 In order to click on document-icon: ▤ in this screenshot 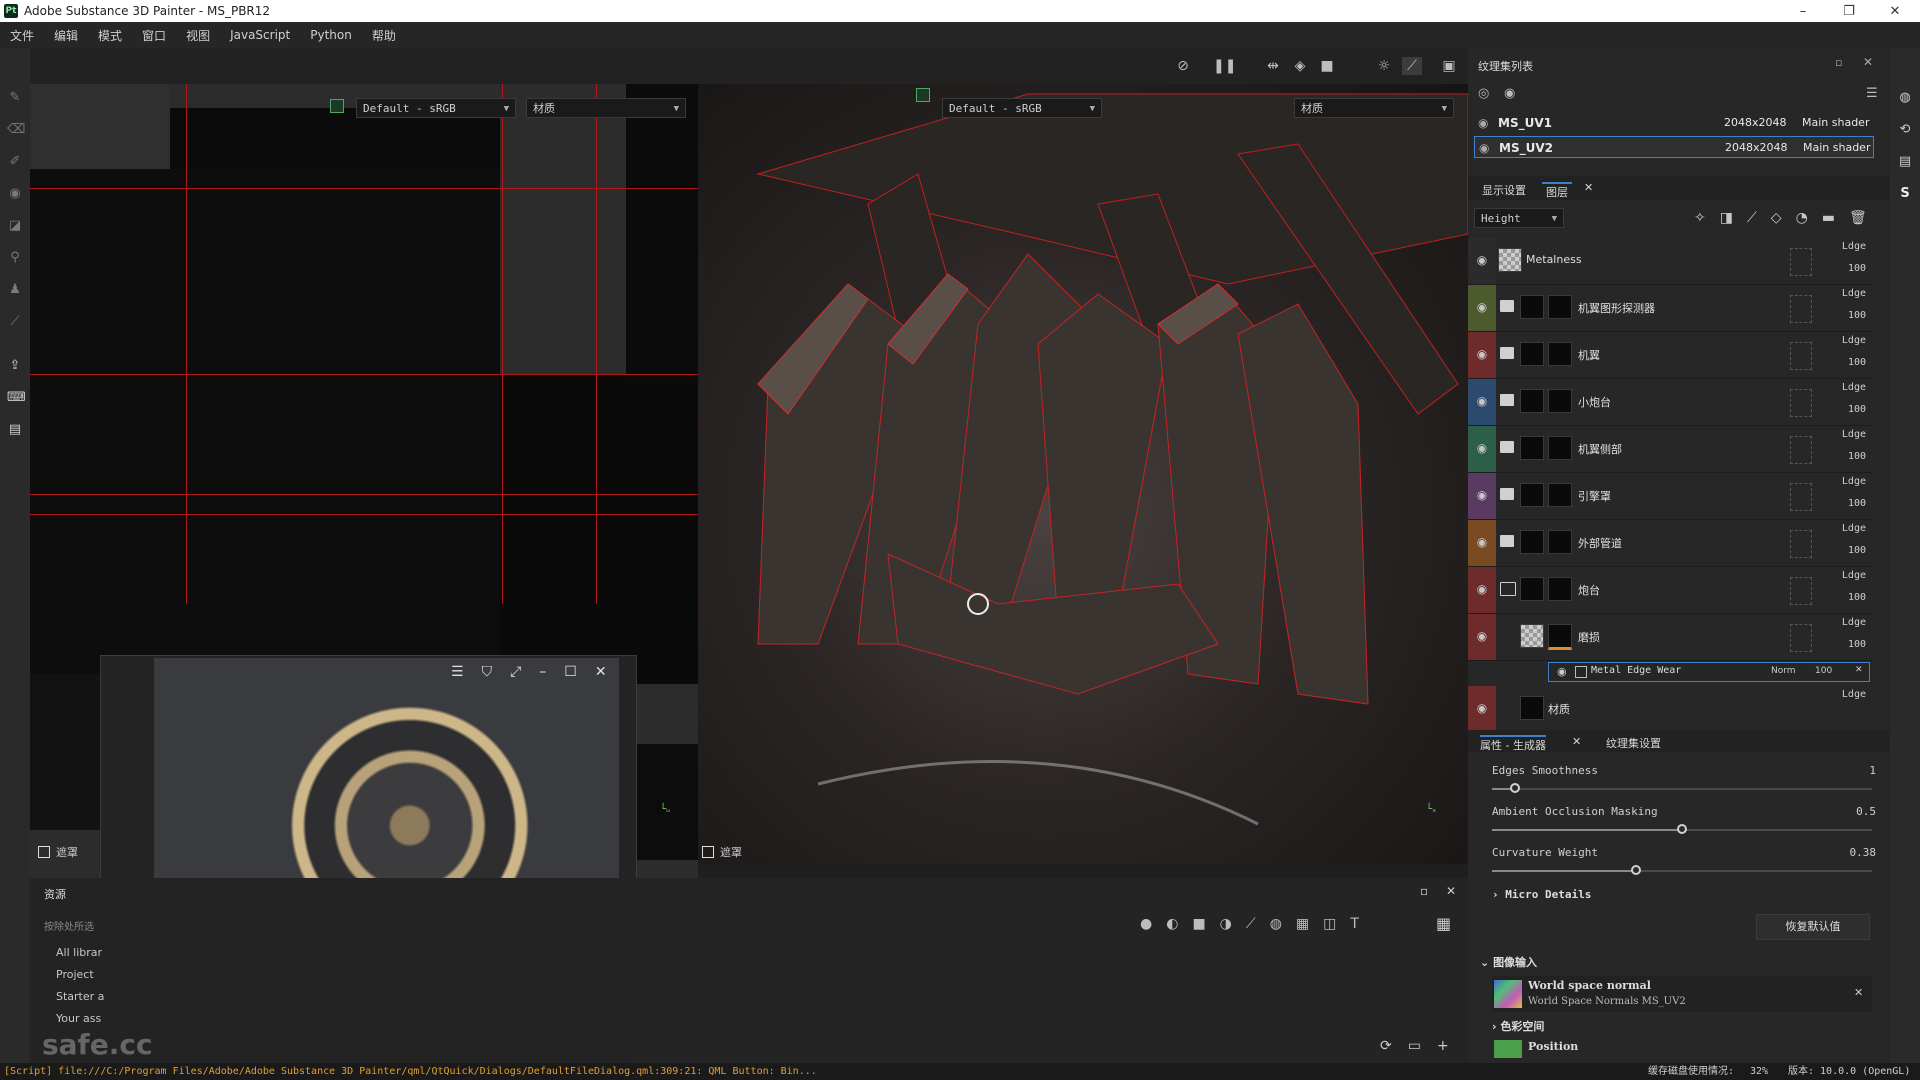, I will do `click(15, 430)`.